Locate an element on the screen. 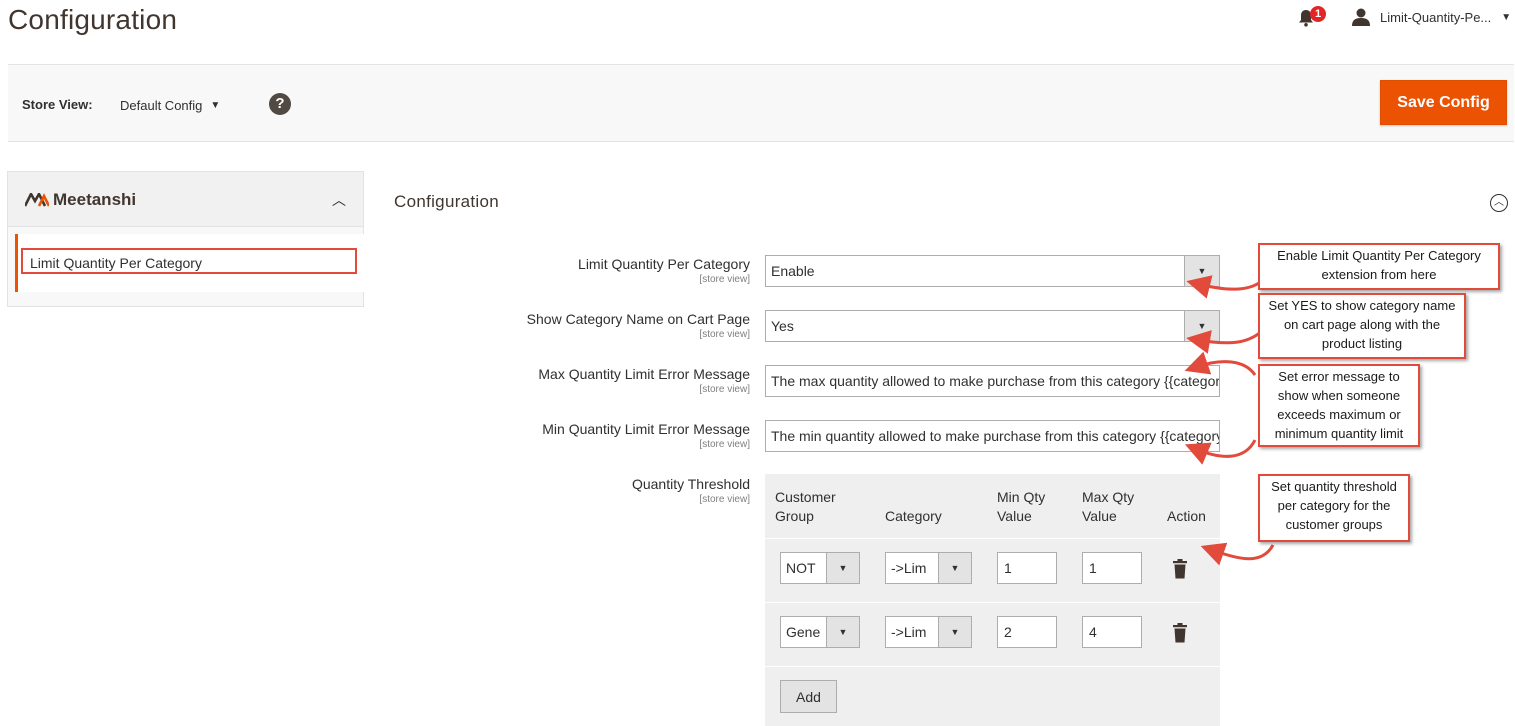 The image size is (1515, 726). save-config-button: Save Config is located at coordinates (1443, 102).